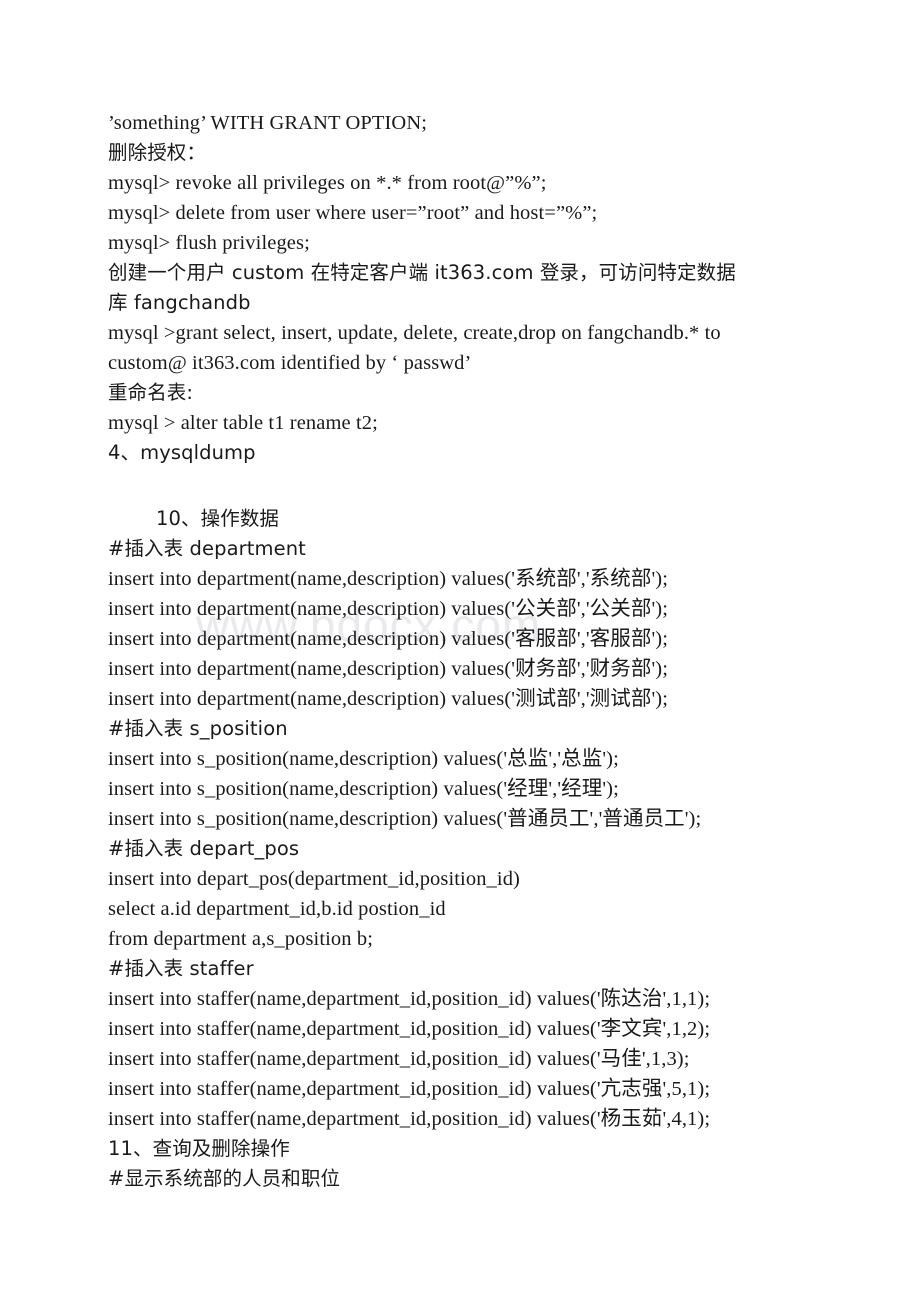  What do you see at coordinates (240, 939) in the screenshot?
I see `text-line: from department a,s_position b;` at bounding box center [240, 939].